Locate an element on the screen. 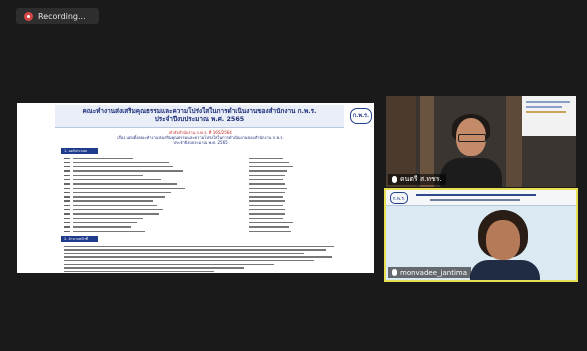 This screenshot has height=351, width=587. slide-section-composition: 1. องค์ประกอบ is located at coordinates (79, 151).